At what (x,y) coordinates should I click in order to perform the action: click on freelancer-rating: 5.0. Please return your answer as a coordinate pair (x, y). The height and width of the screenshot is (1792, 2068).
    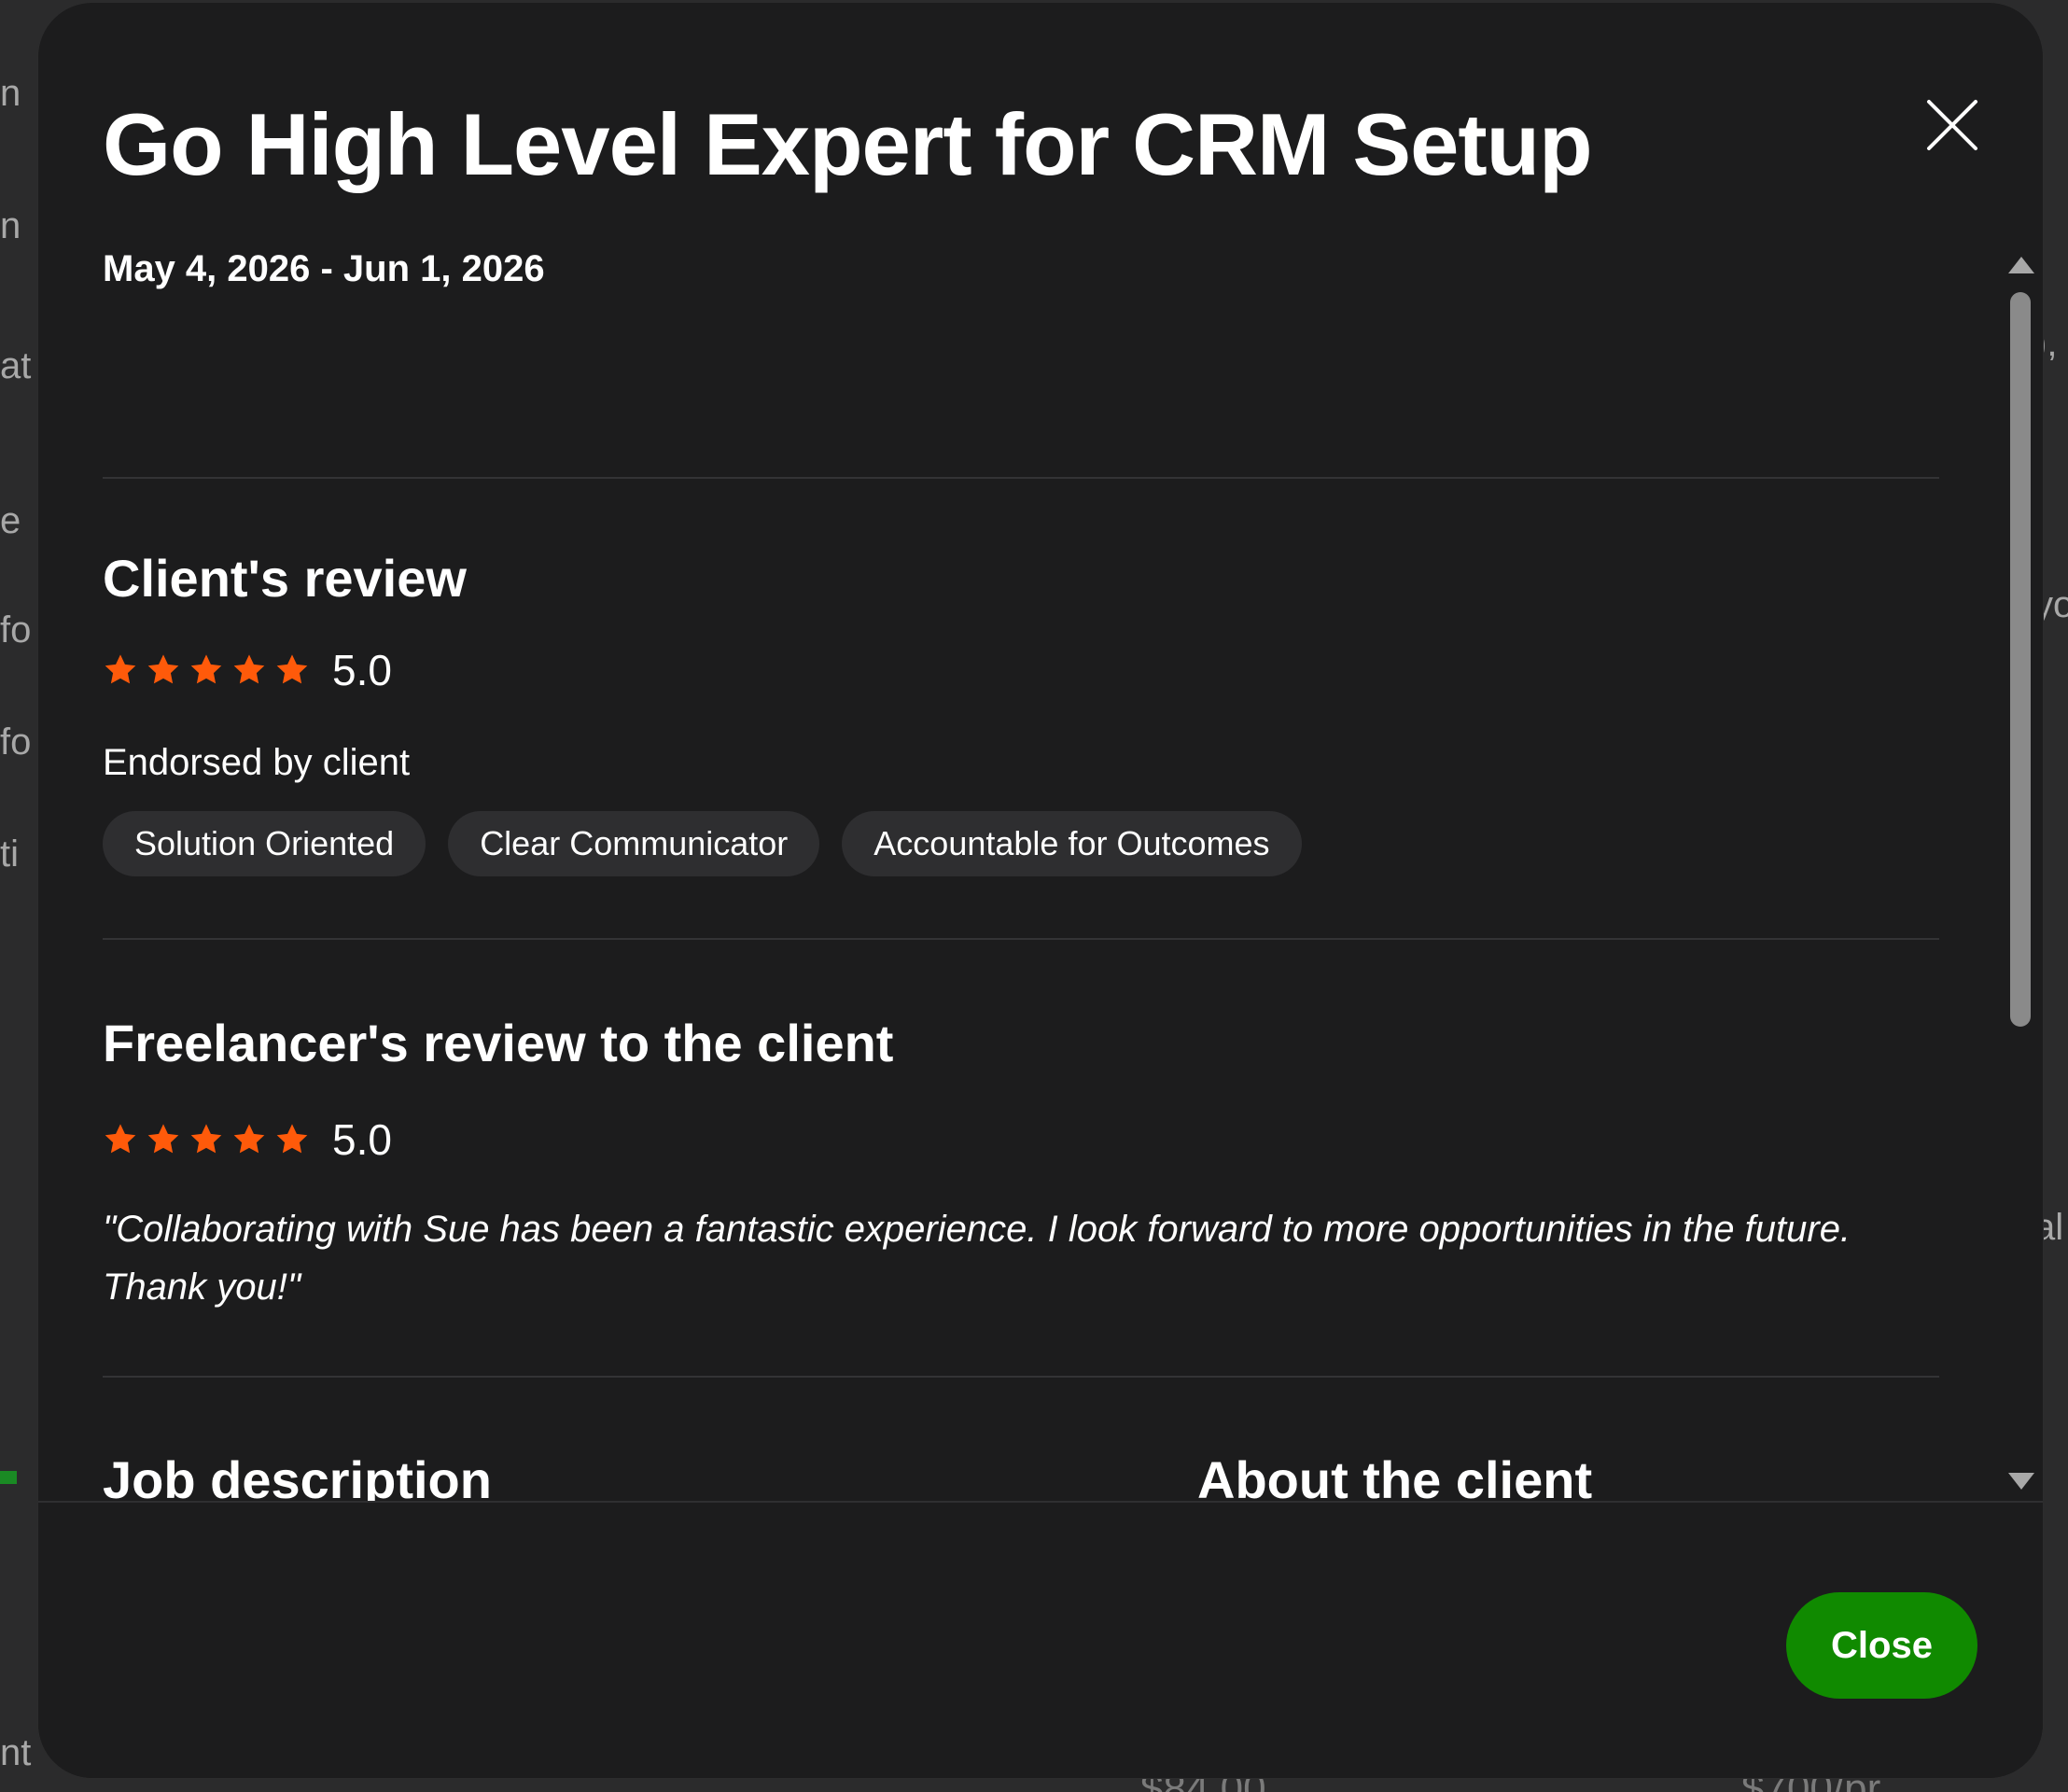
    Looking at the image, I should click on (247, 1139).